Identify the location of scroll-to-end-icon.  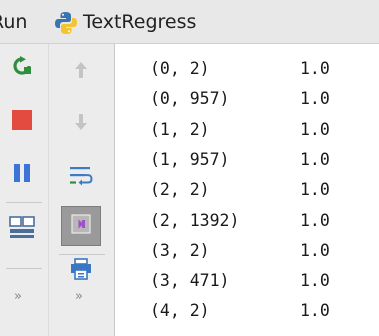
(81, 226).